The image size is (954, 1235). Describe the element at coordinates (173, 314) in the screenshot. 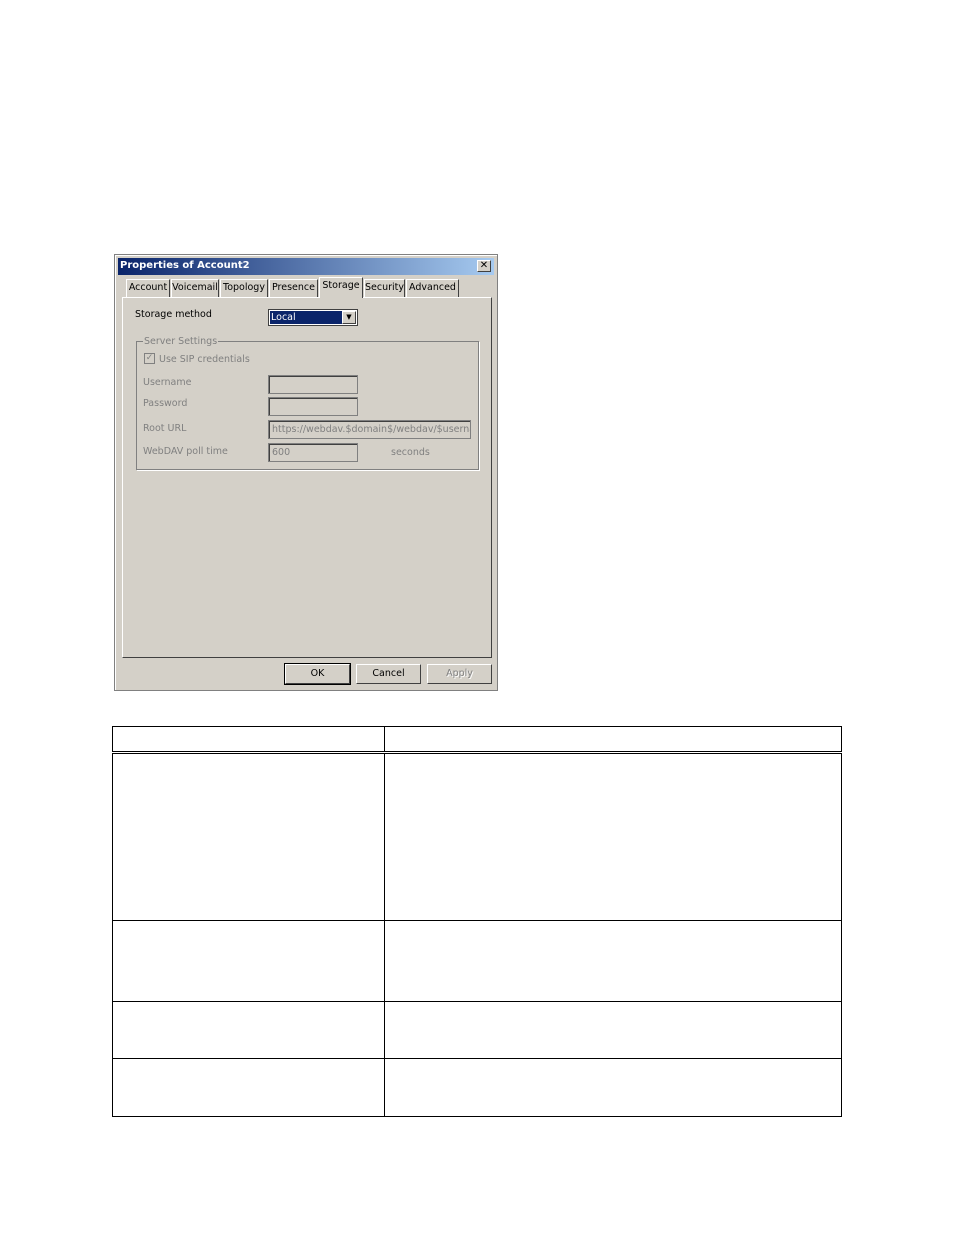

I see `storage-method-label: Storage method` at that location.